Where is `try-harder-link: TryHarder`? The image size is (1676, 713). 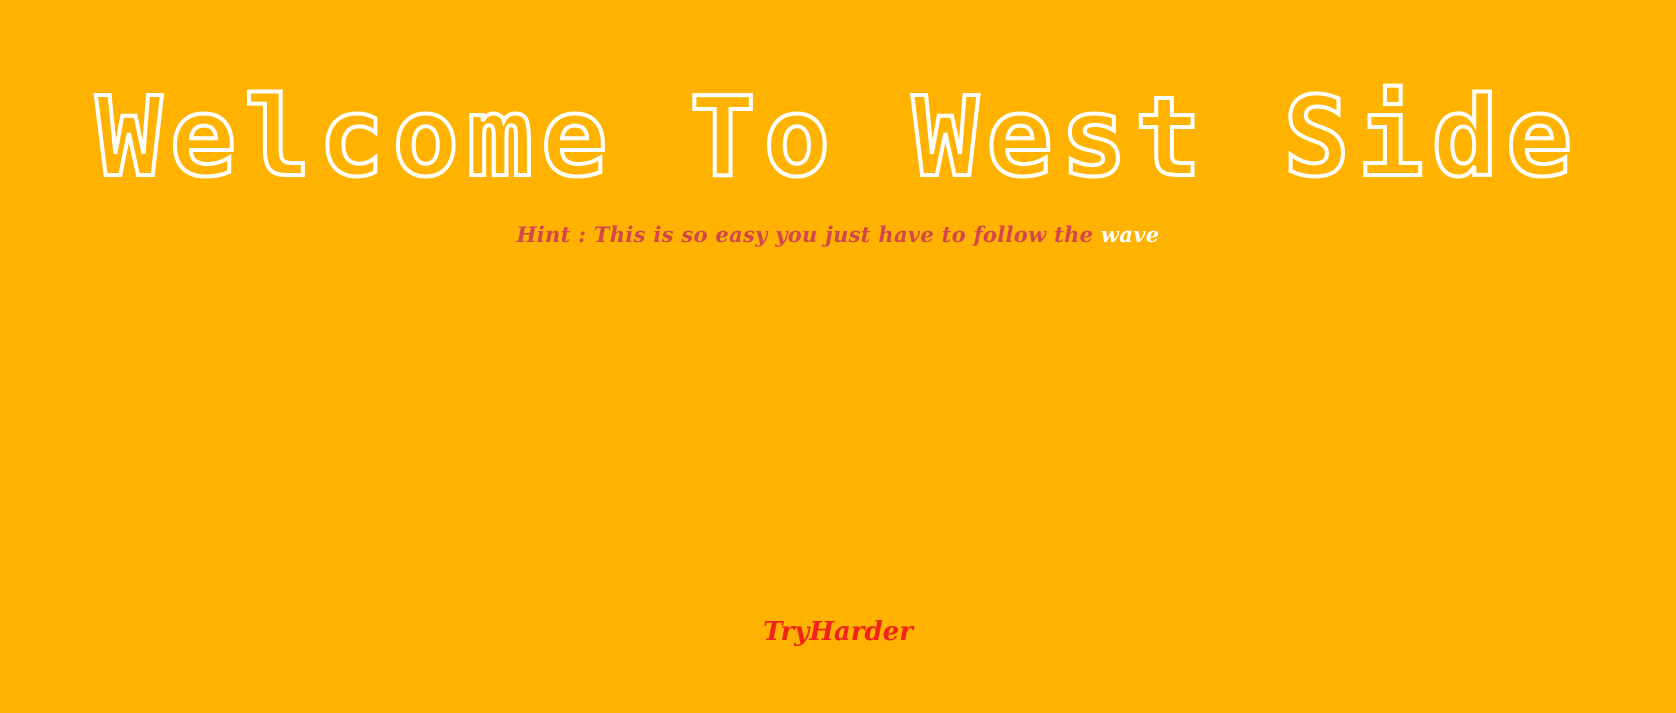
try-harder-link: TryHarder is located at coordinates (838, 632).